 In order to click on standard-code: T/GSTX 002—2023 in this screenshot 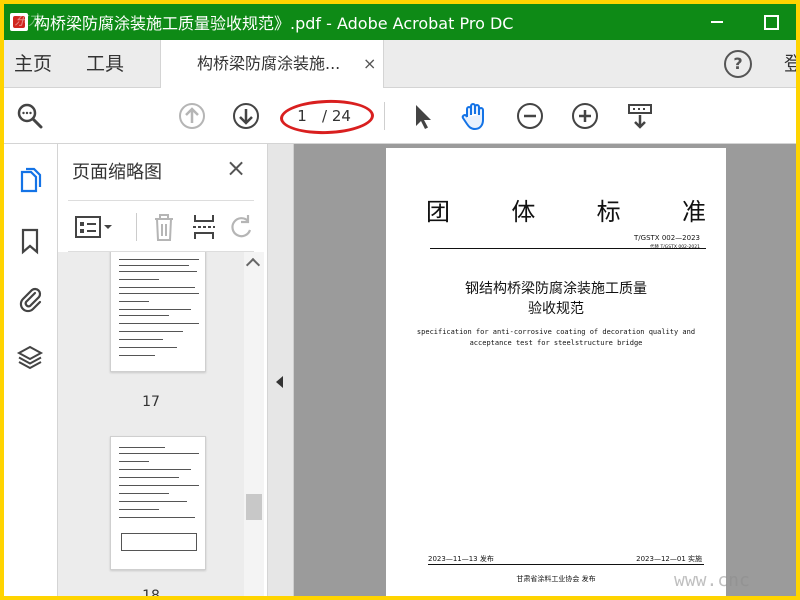, I will do `click(667, 238)`.